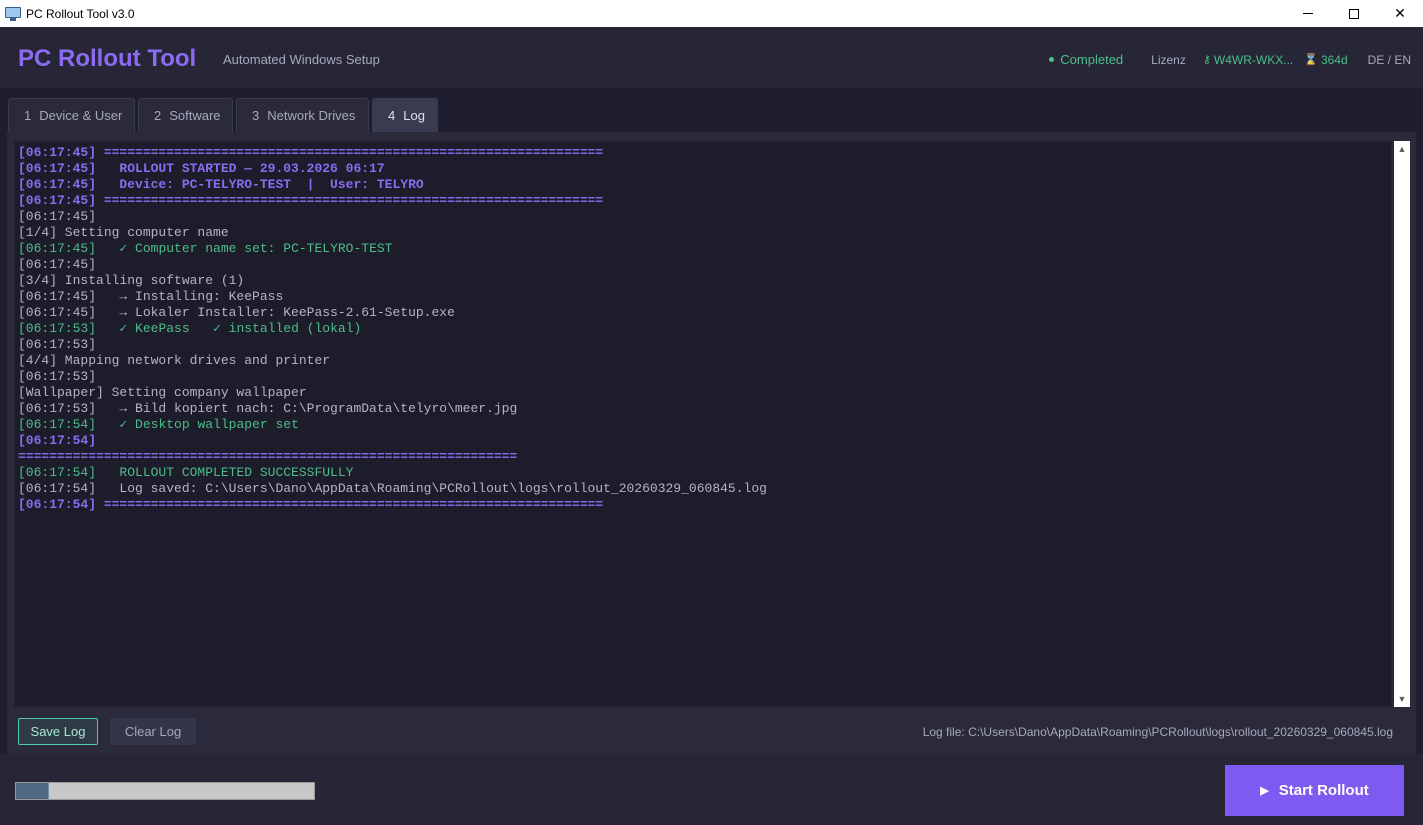  What do you see at coordinates (195, 115) in the screenshot?
I see `tab-label: Software` at bounding box center [195, 115].